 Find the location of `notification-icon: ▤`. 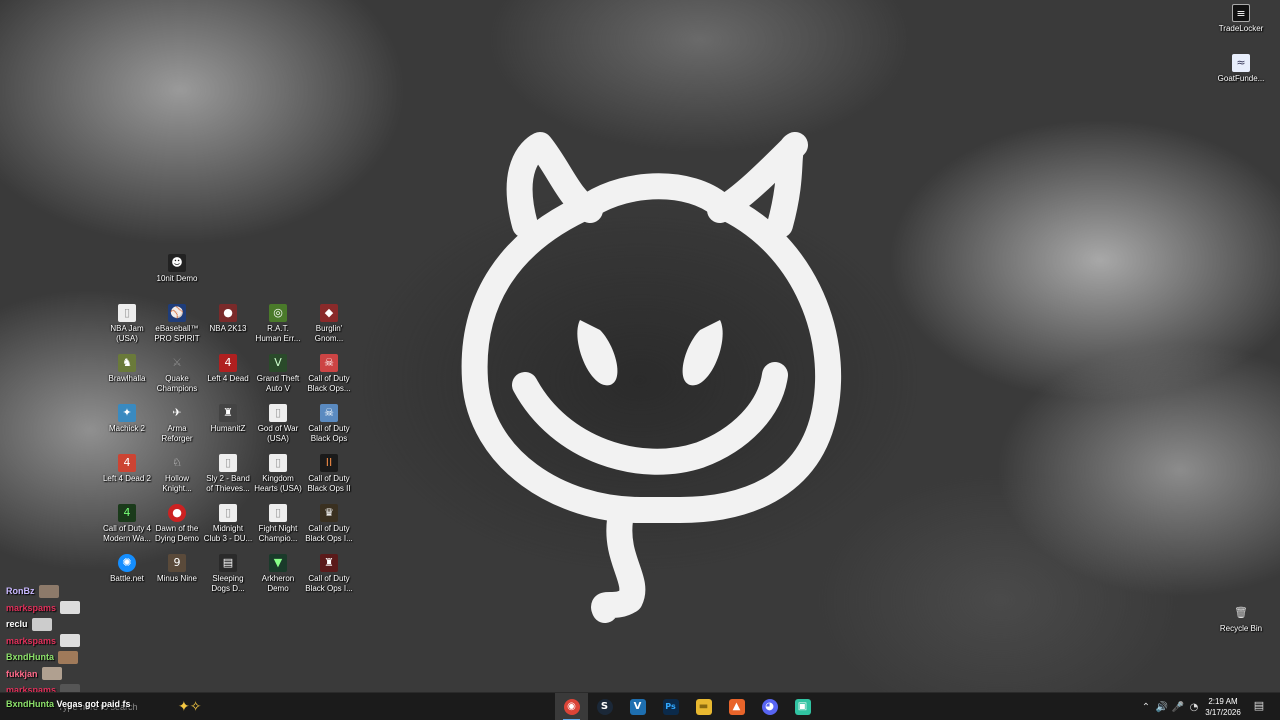

notification-icon: ▤ is located at coordinates (1259, 706).